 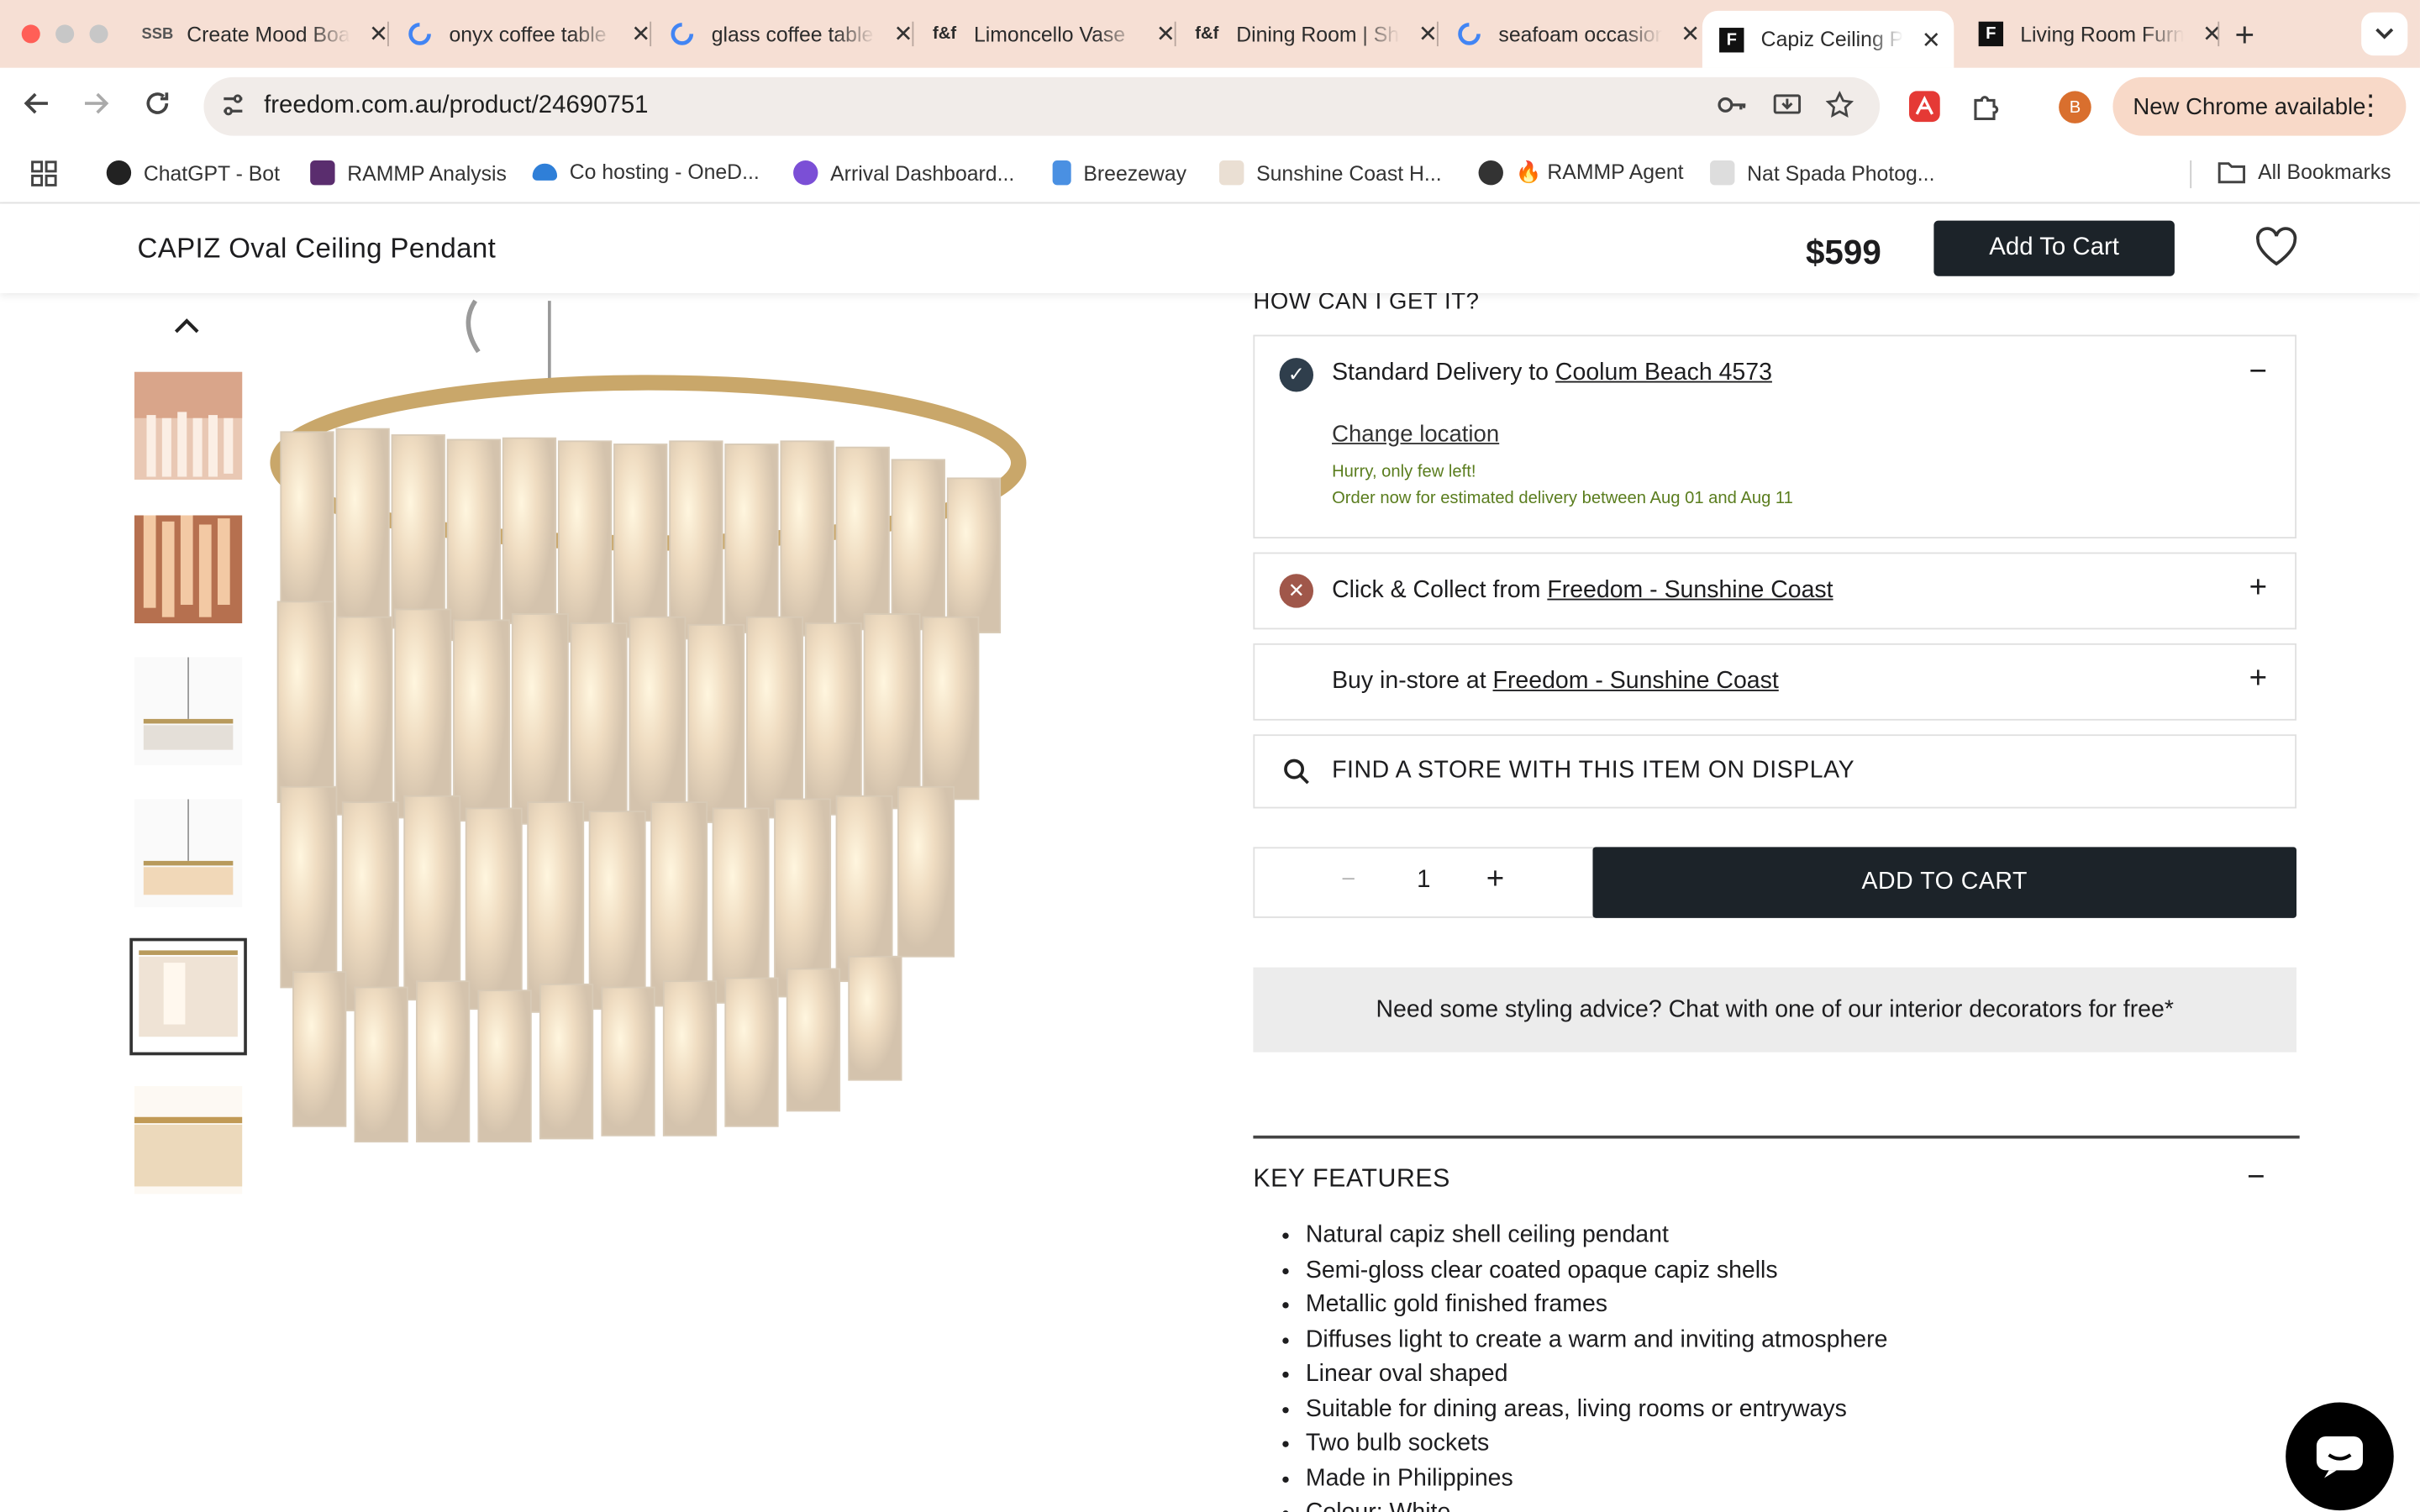 I want to click on browser-tab: f&f Dining Room | Shop ✕, so click(x=1316, y=34).